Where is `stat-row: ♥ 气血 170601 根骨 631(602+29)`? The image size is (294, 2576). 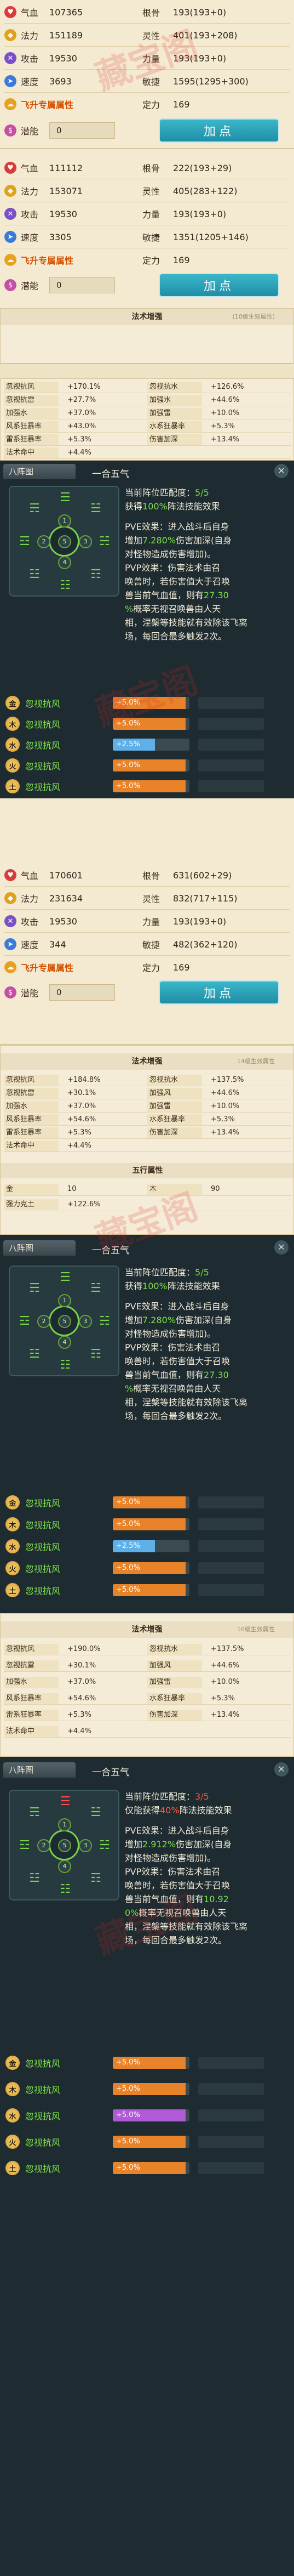
stat-row: ♥ 气血 170601 根骨 631(602+29) is located at coordinates (147, 875).